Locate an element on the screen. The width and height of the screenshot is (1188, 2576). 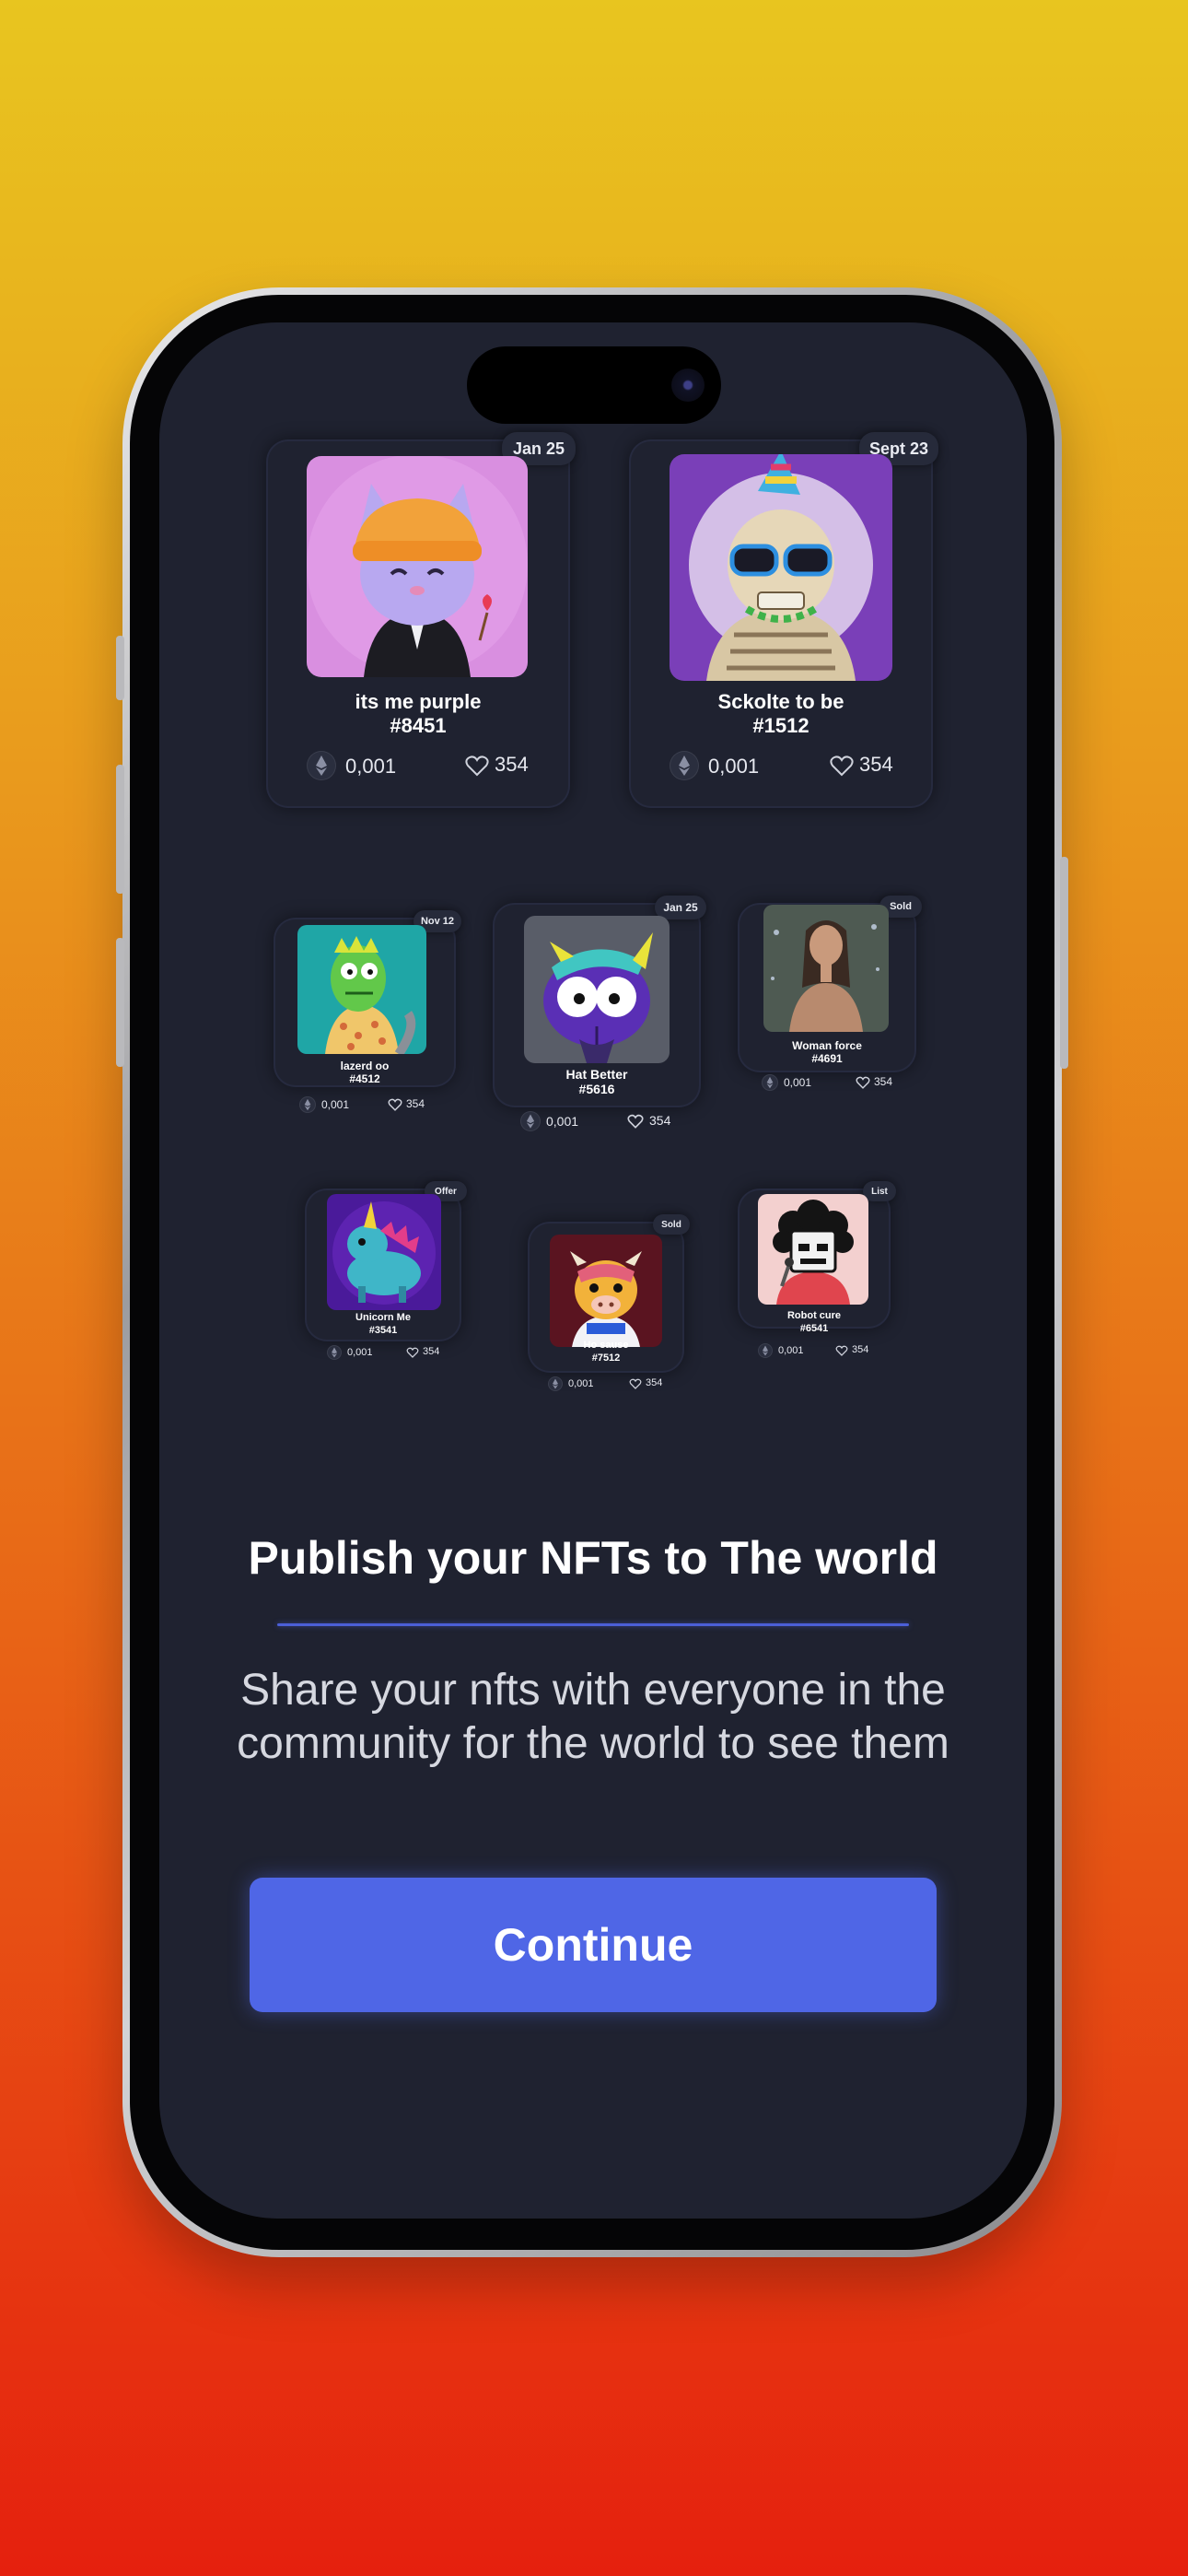
robot-afro-art is located at coordinates (813, 1249).